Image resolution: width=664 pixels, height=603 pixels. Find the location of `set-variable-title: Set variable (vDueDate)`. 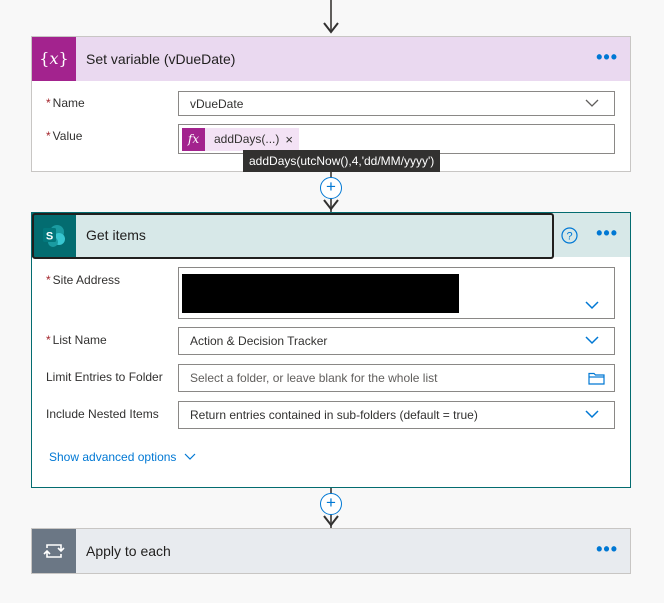

set-variable-title: Set variable (vDueDate) is located at coordinates (161, 59).